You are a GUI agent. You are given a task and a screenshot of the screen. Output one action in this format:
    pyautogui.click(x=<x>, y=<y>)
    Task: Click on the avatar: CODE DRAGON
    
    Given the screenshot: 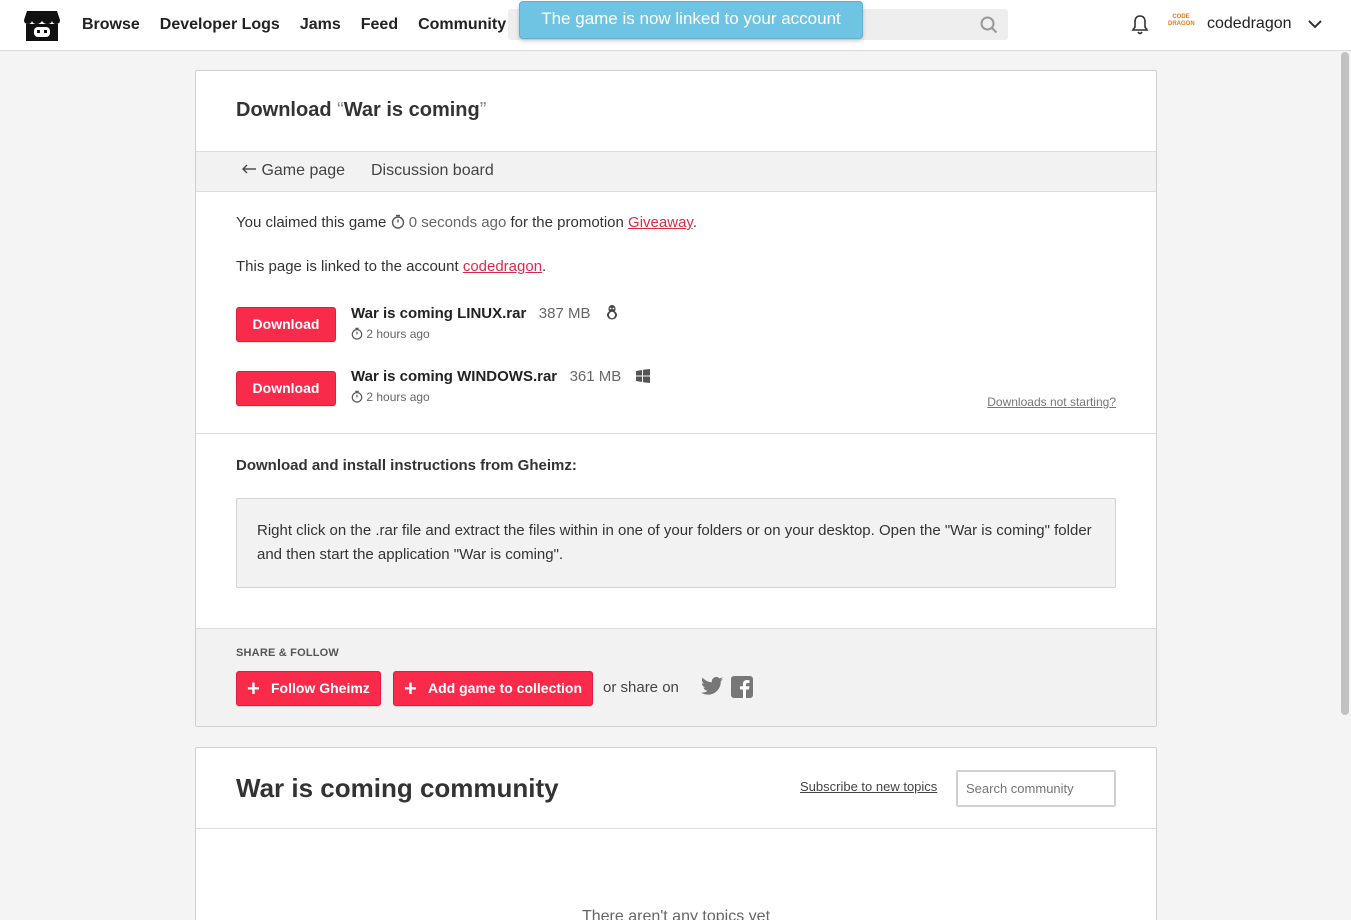 What is the action you would take?
    pyautogui.click(x=1181, y=24)
    